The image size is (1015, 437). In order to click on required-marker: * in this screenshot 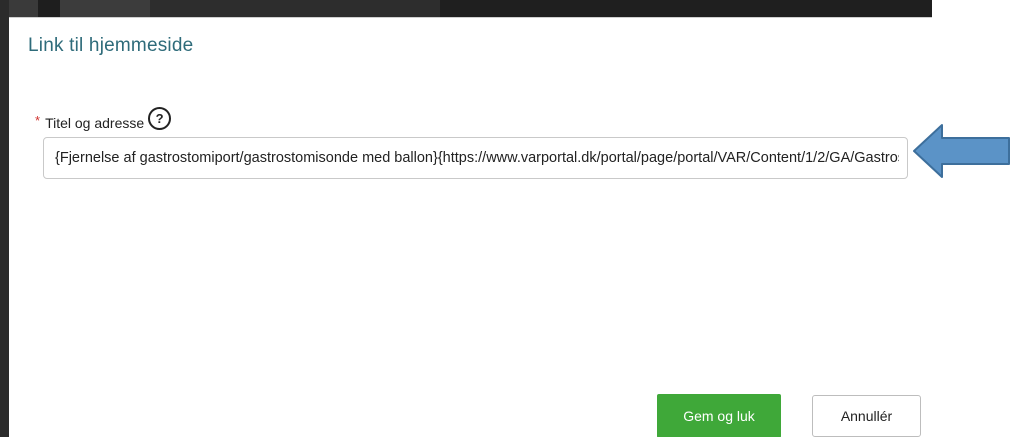, I will do `click(38, 120)`.